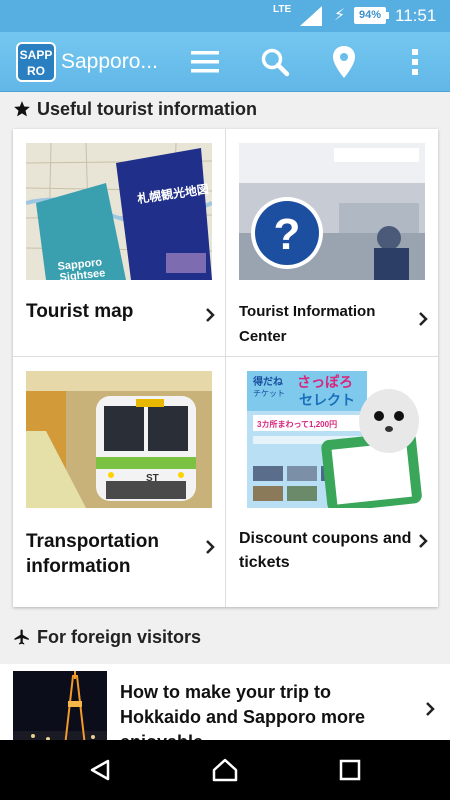  I want to click on card-tourist-information-center: ? Tourist Information Center, so click(332, 248).